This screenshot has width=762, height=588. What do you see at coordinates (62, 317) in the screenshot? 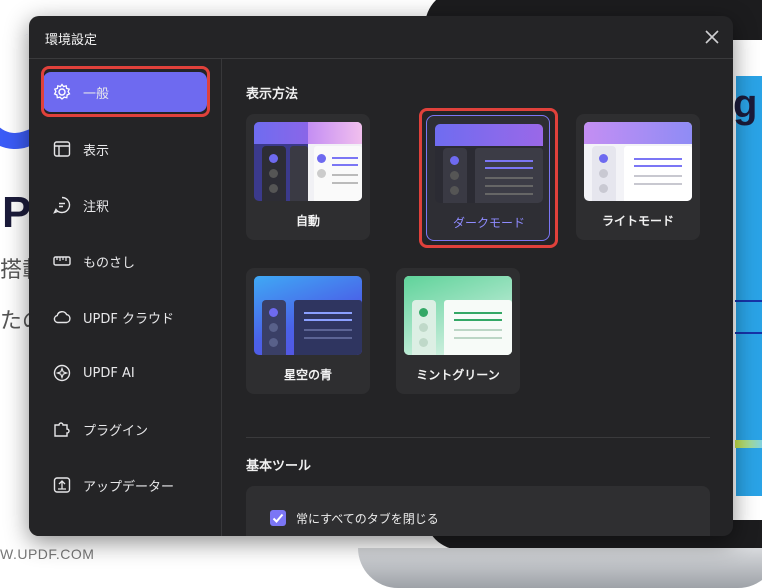
I see `cloud-icon` at bounding box center [62, 317].